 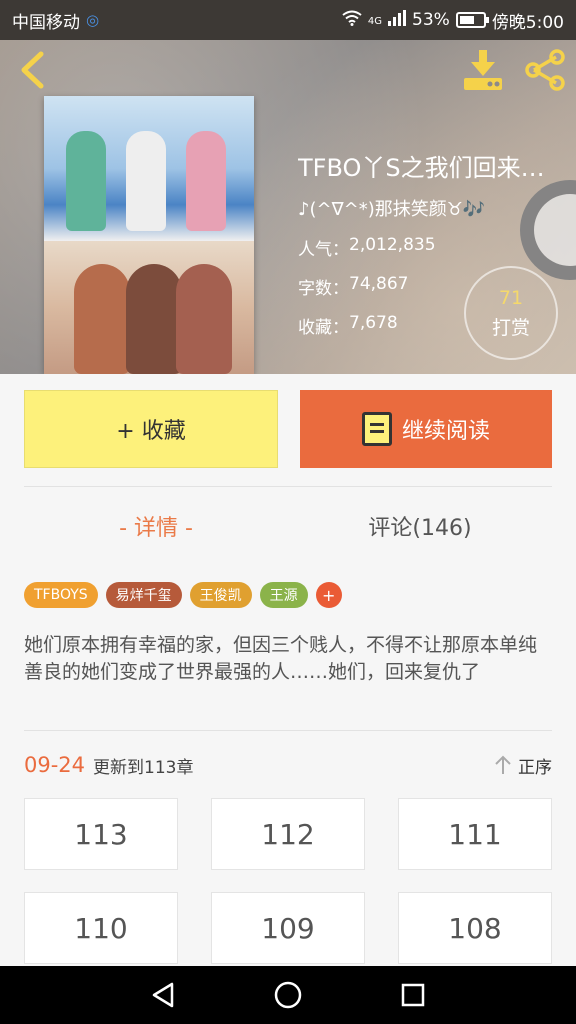 I want to click on chapter-grid: 113 112 111 110 109 108, so click(x=288, y=881).